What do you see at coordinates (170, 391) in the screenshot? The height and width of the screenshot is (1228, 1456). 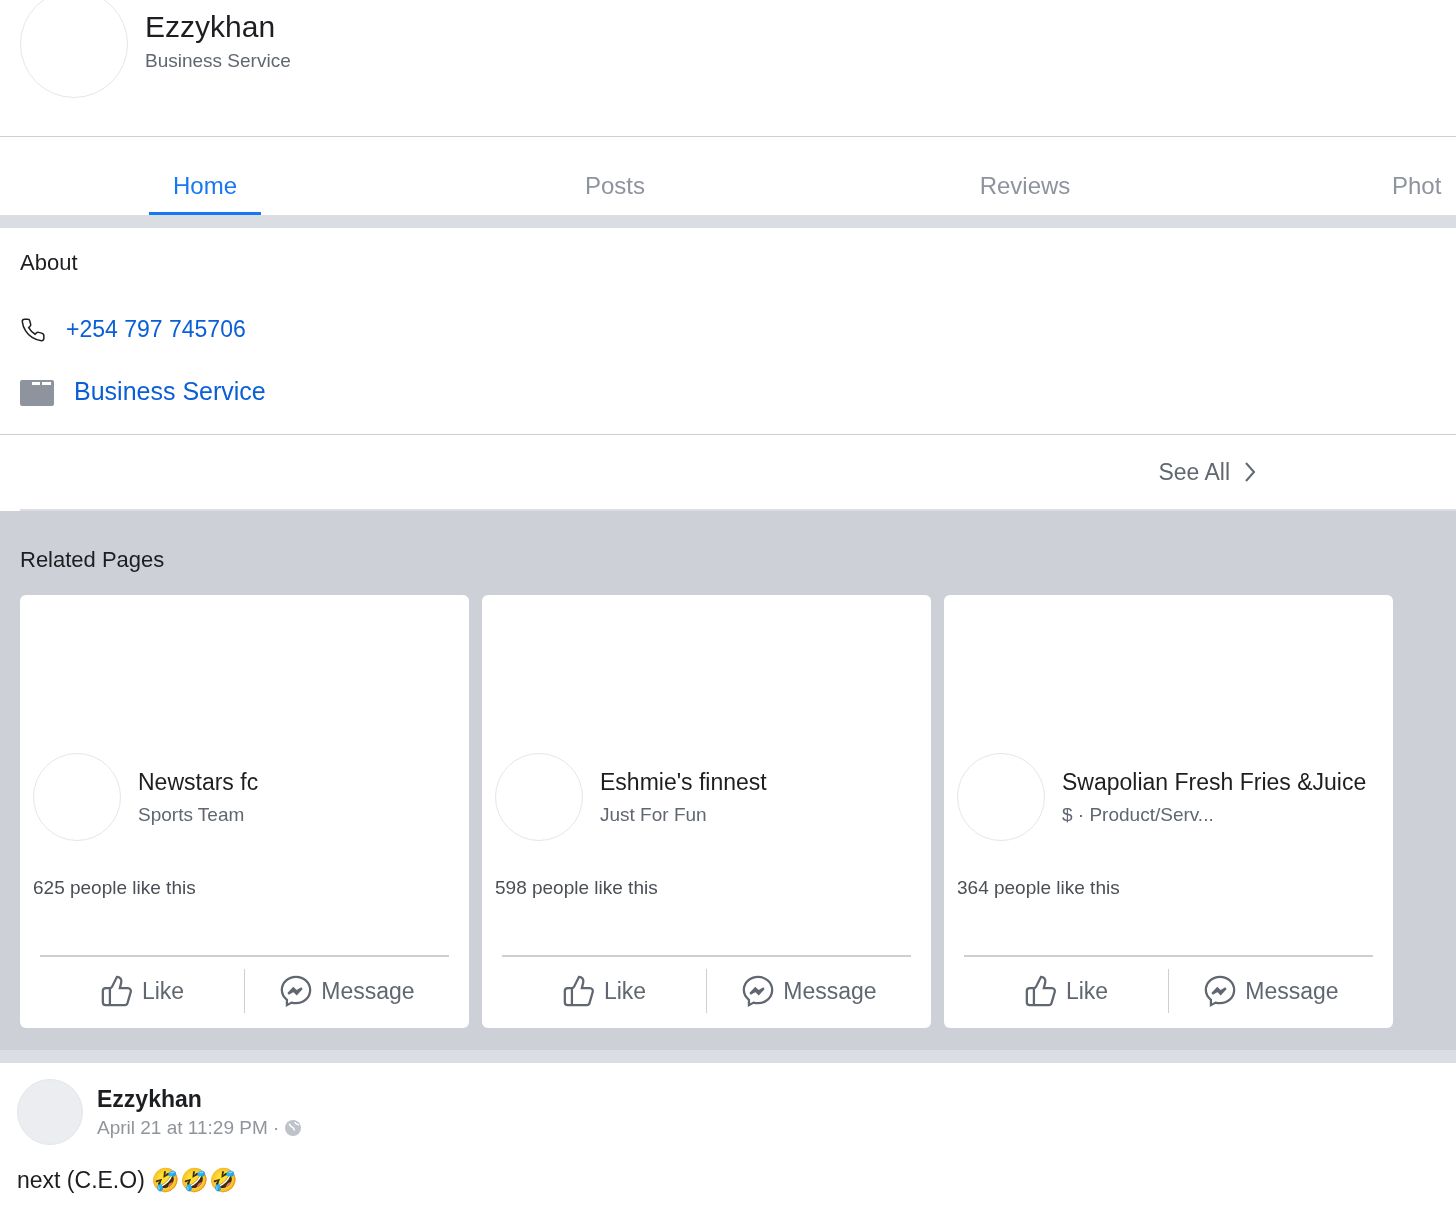 I see `category-link: Business Service` at bounding box center [170, 391].